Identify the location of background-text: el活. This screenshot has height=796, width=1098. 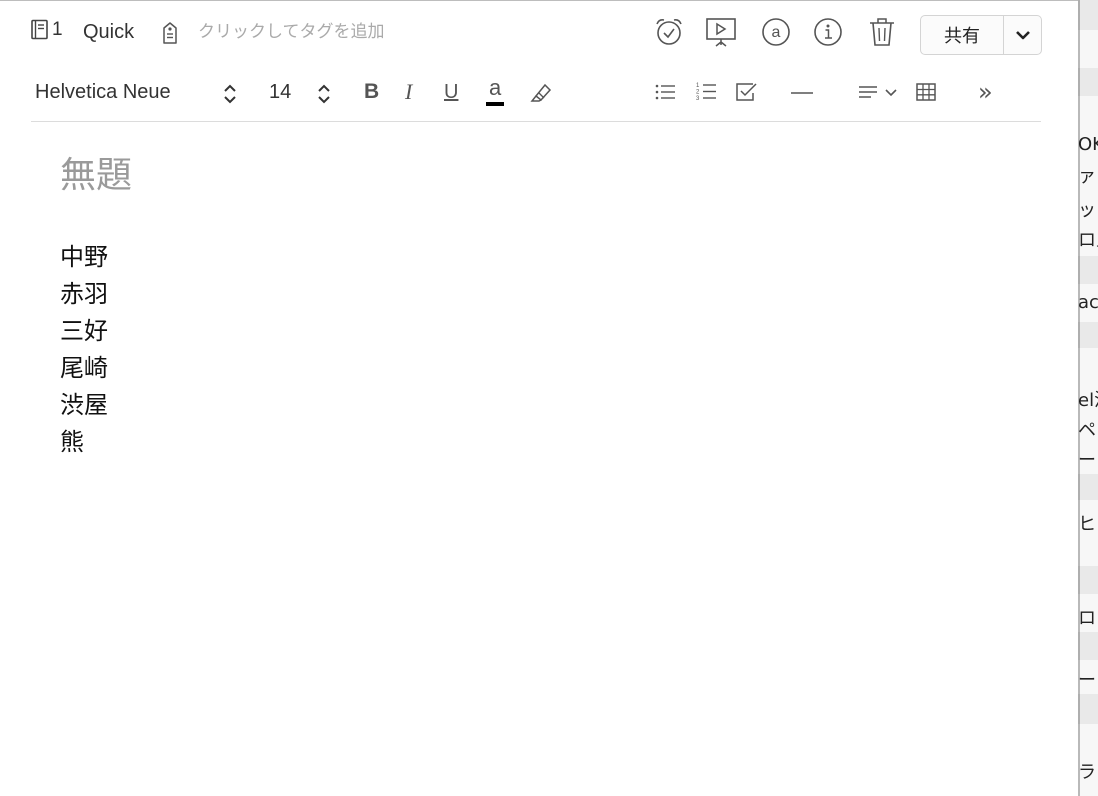
(1088, 400).